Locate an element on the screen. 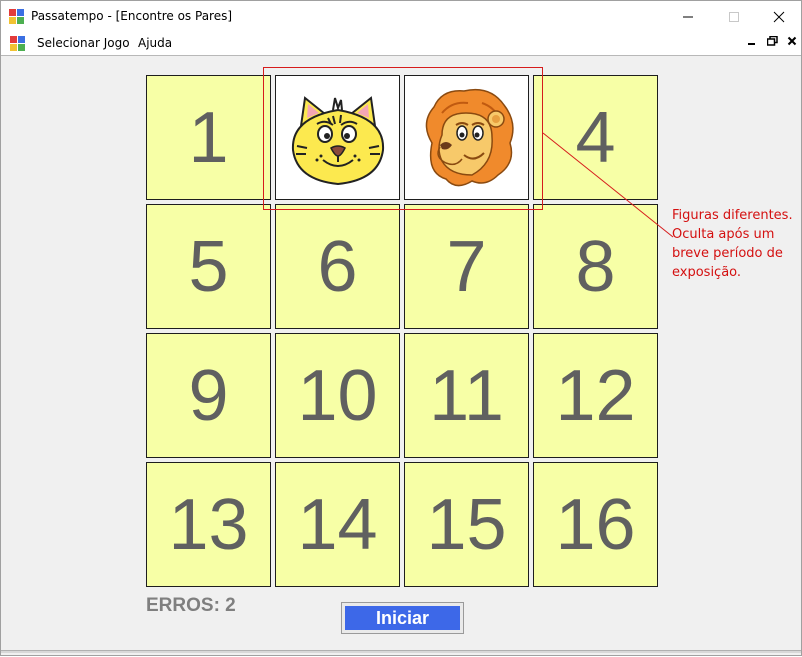 The image size is (802, 657). tile-12: 12 is located at coordinates (595, 395).